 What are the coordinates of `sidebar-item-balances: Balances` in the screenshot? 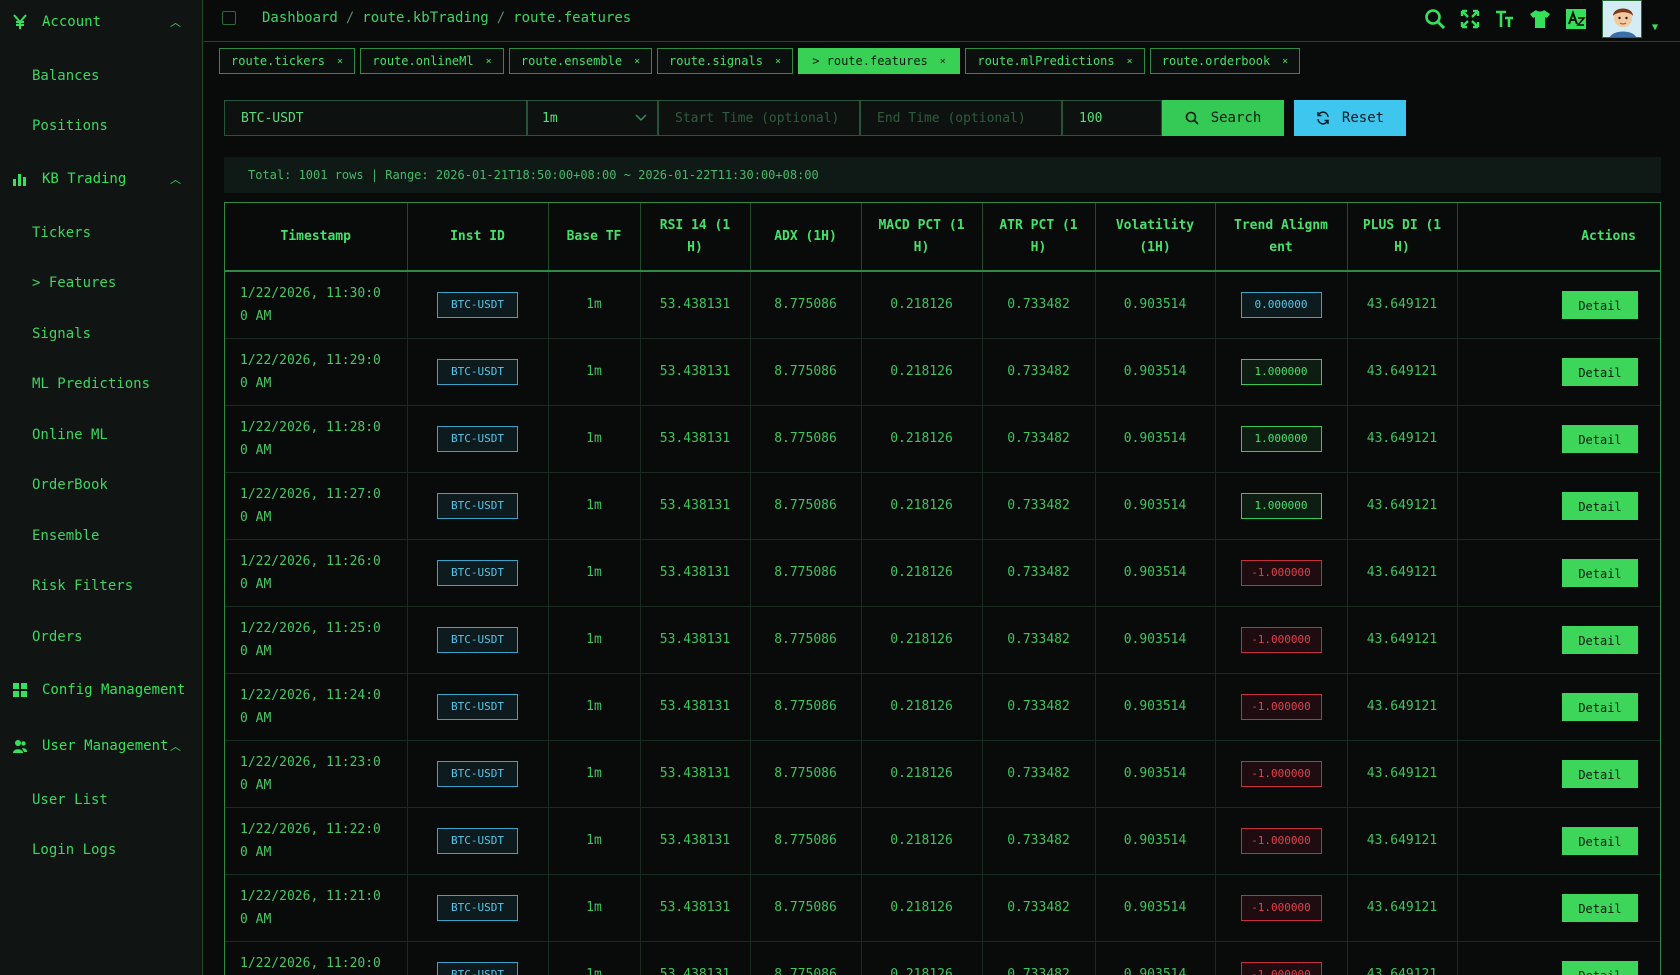 It's located at (101, 76).